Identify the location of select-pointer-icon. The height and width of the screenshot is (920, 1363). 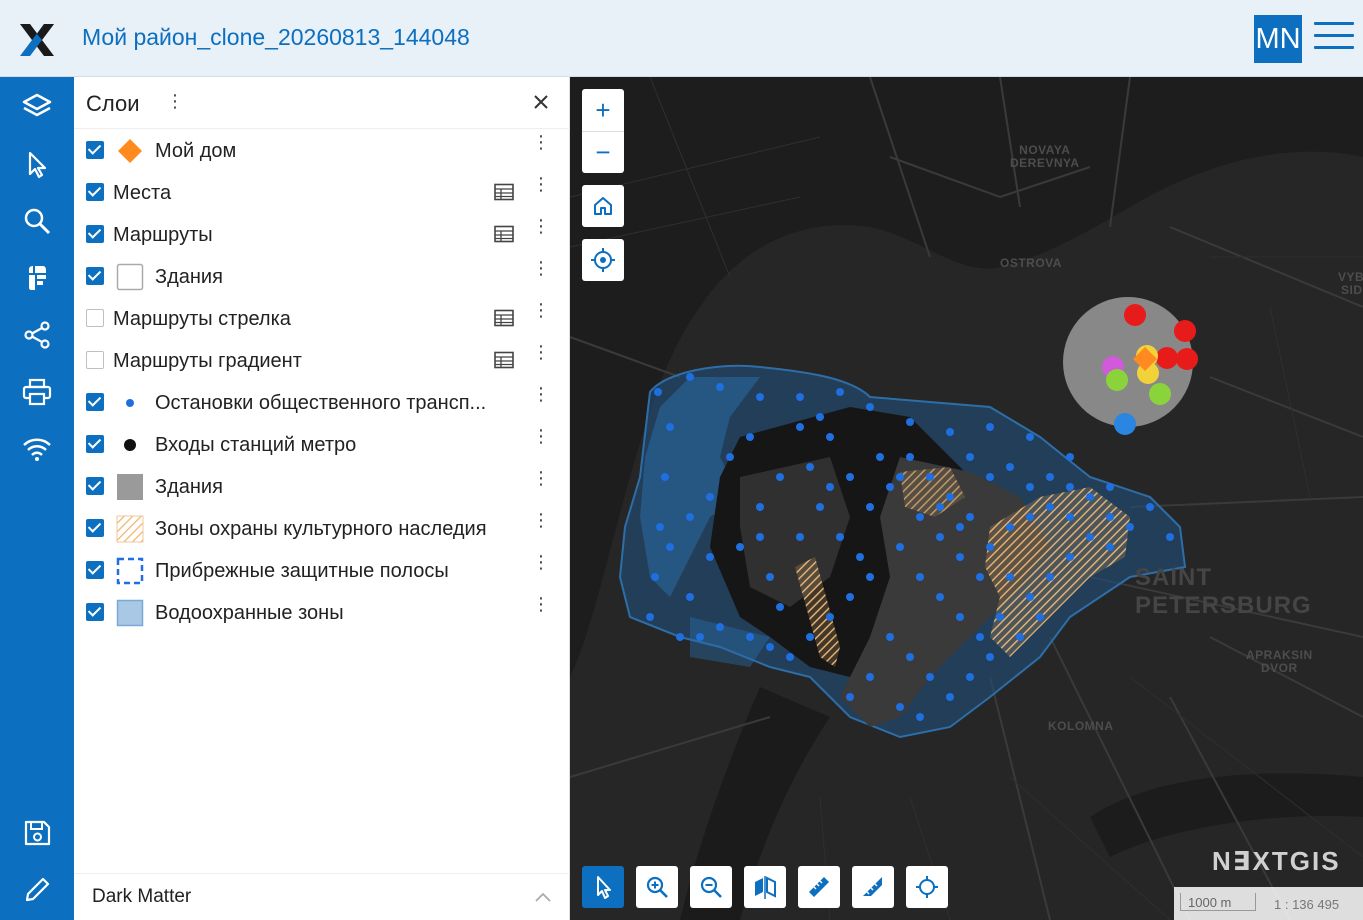
(37, 164).